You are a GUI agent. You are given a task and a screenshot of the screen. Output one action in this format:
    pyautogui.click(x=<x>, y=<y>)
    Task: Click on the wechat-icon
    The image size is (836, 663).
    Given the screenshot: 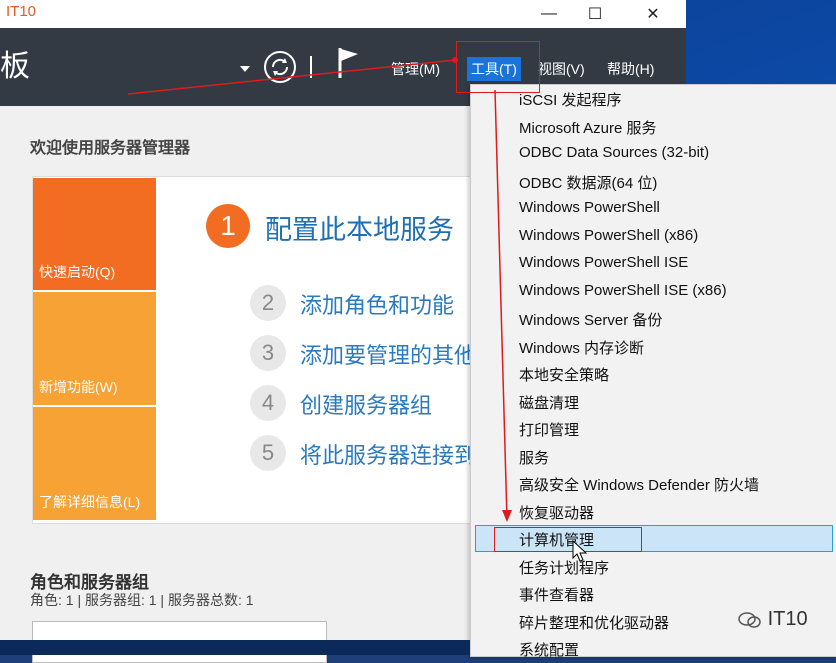 What is the action you would take?
    pyautogui.click(x=749, y=619)
    